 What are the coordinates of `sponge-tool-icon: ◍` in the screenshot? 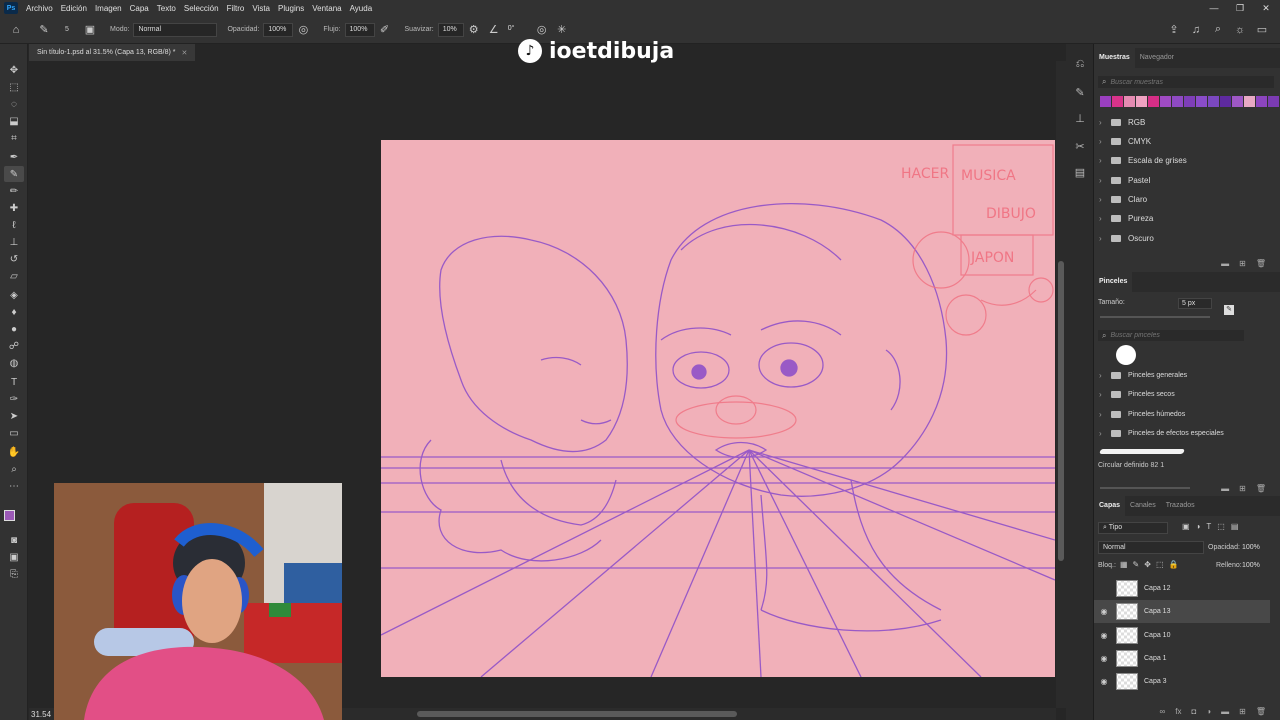 It's located at (14, 363).